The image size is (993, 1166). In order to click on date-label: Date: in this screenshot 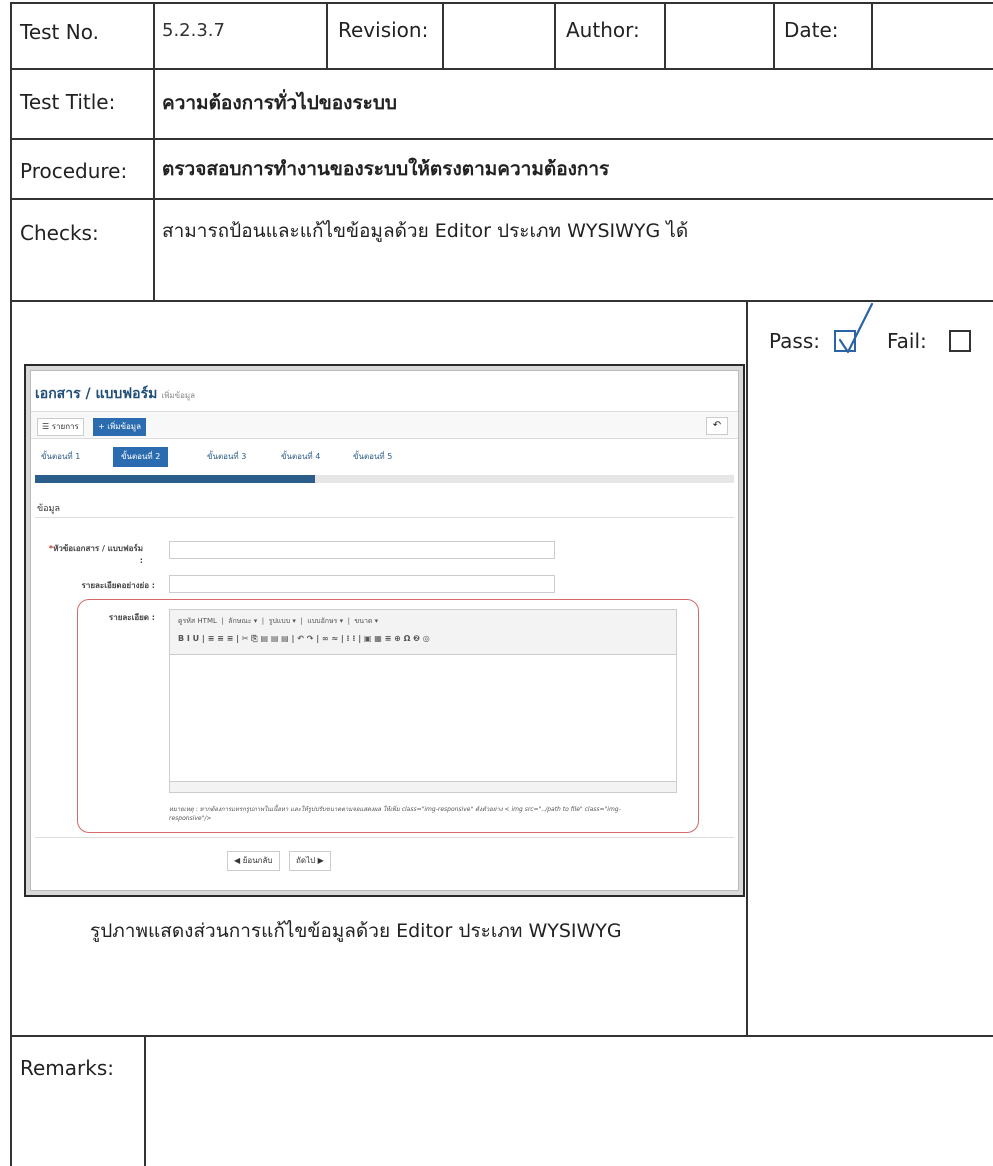, I will do `click(811, 30)`.